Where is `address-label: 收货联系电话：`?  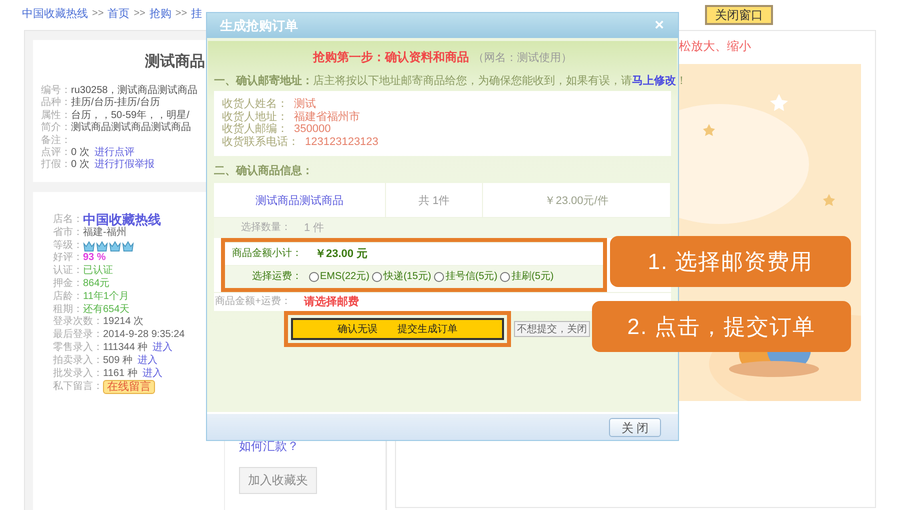
address-label: 收货联系电话： is located at coordinates (260, 142).